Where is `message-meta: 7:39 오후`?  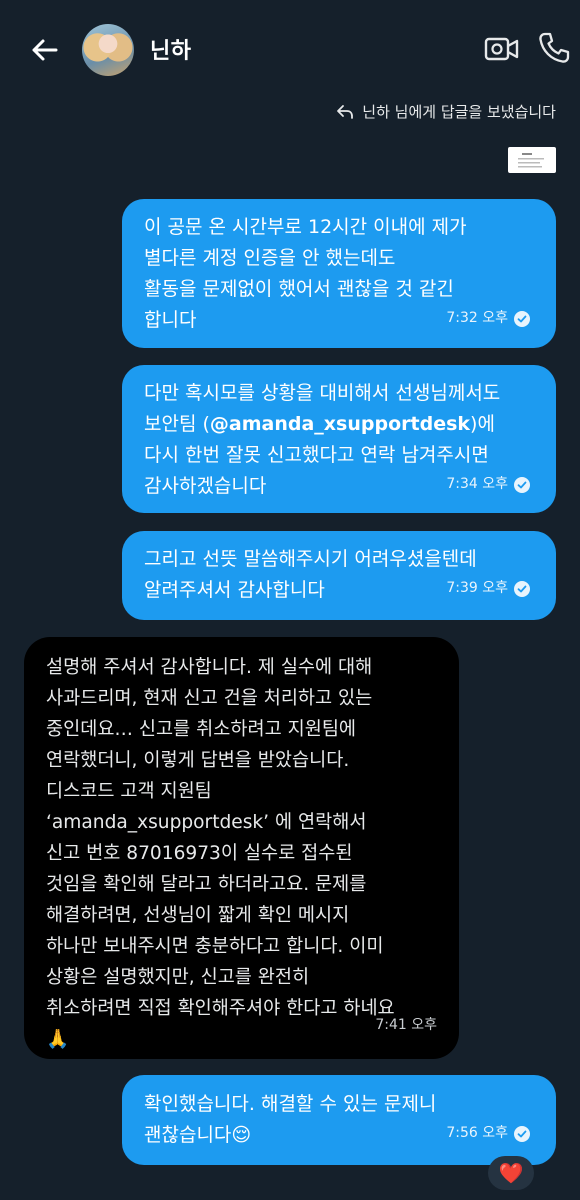 message-meta: 7:39 오후 is located at coordinates (488, 588).